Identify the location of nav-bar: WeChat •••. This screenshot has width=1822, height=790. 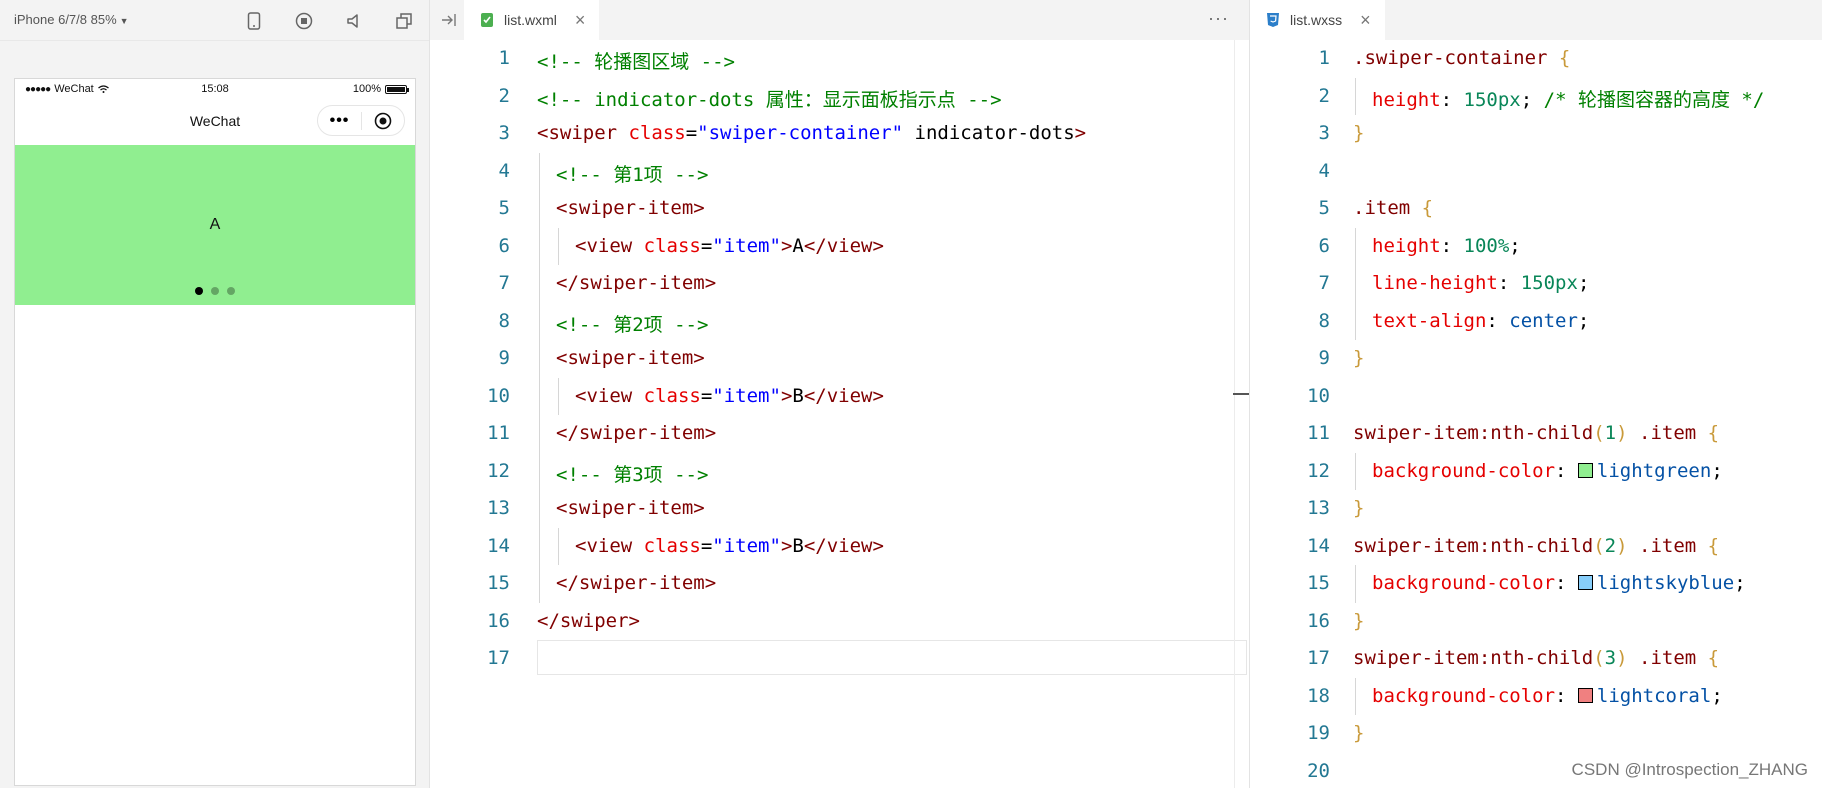
(215, 122).